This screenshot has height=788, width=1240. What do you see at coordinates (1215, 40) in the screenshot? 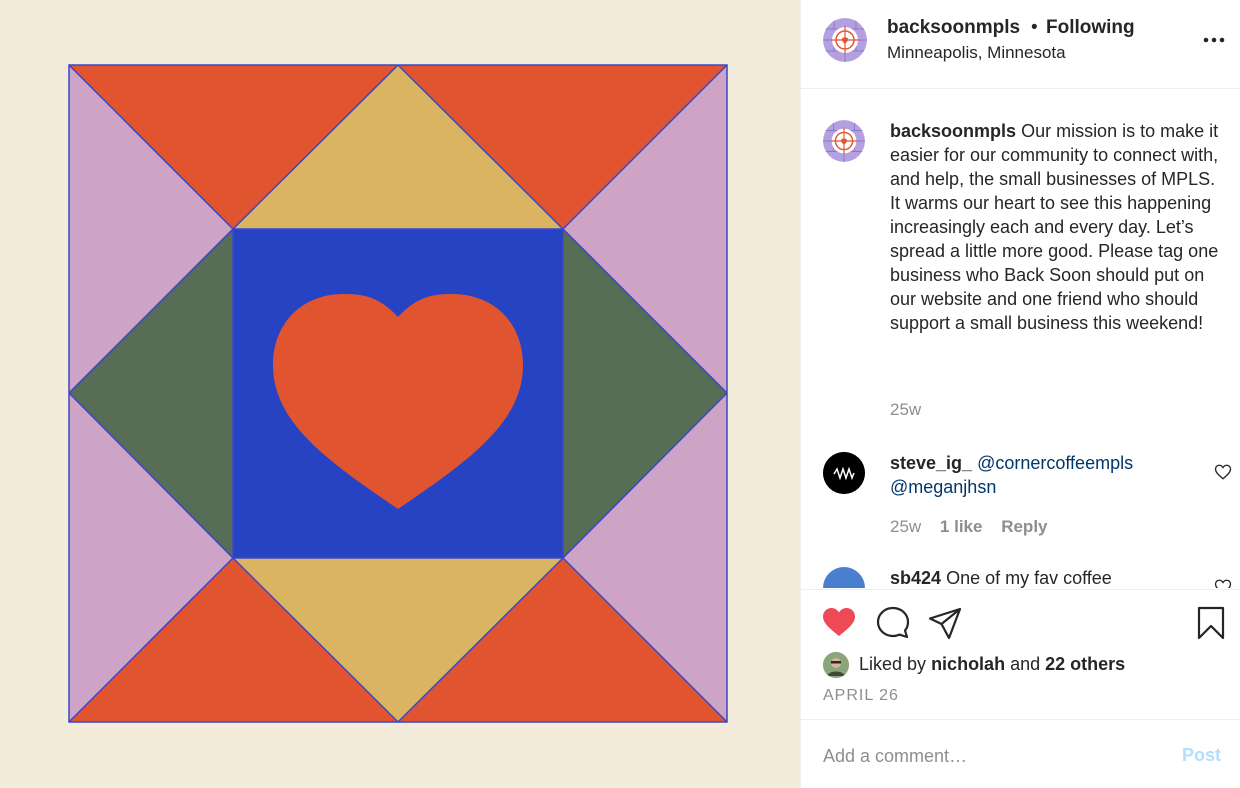
I see `more-horizontal-icon` at bounding box center [1215, 40].